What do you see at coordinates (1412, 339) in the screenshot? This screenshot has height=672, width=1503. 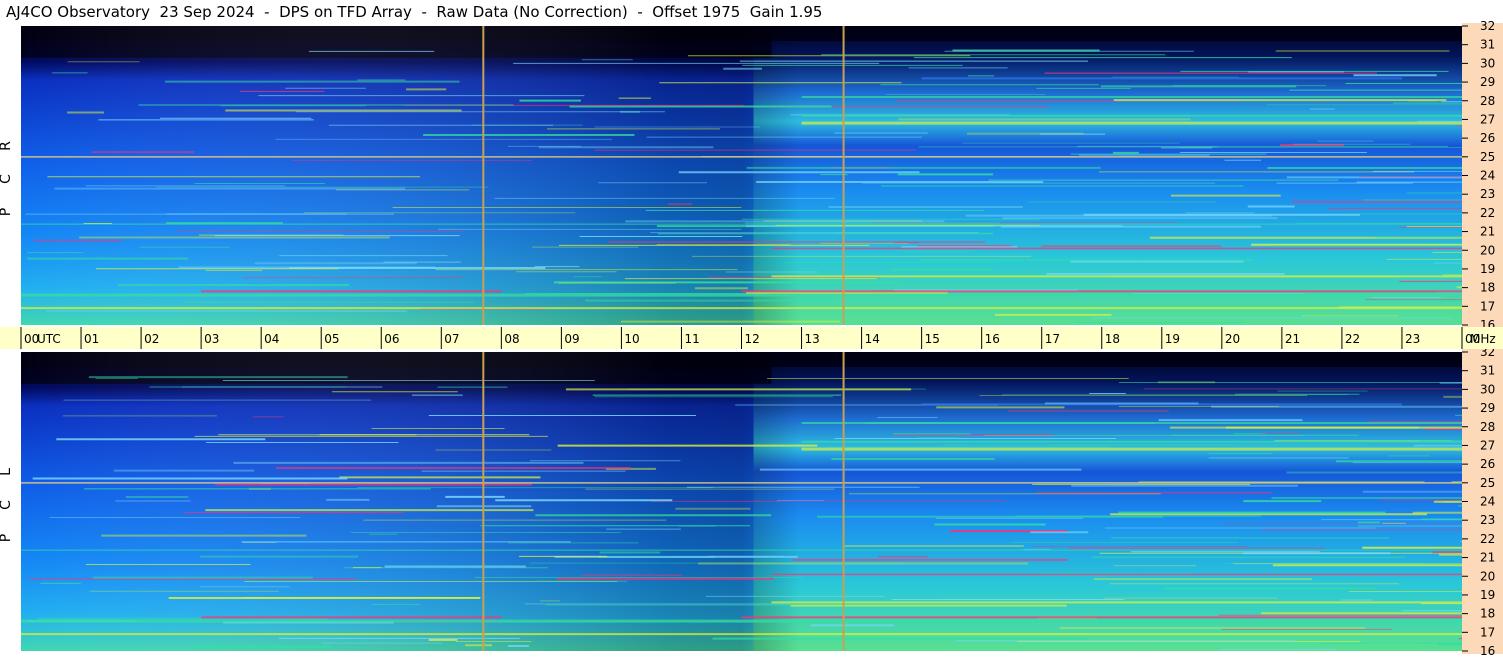 I see `x-tick-label: 23` at bounding box center [1412, 339].